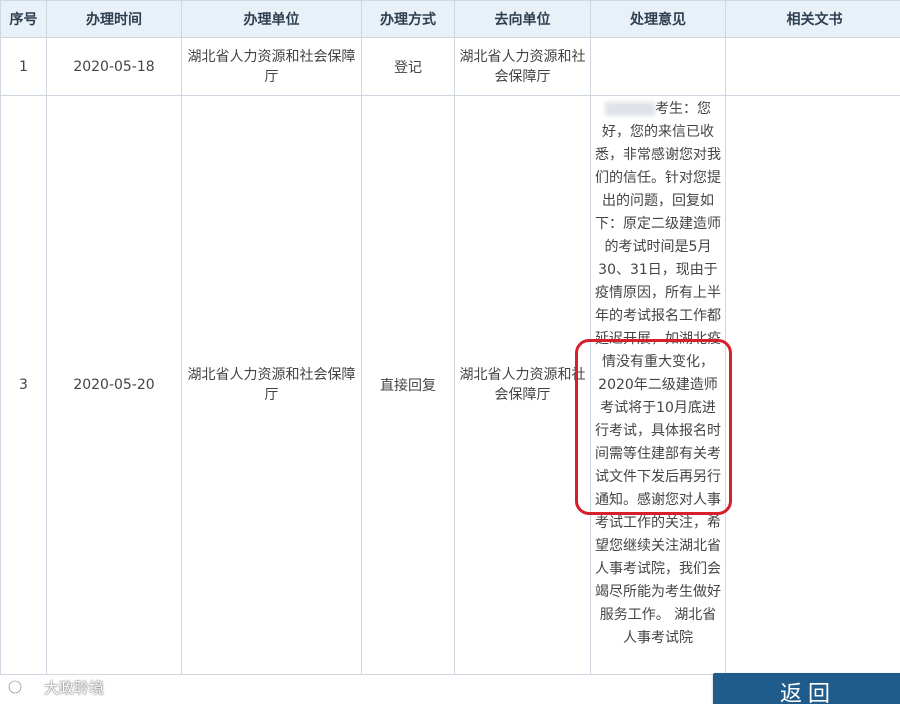 The width and height of the screenshot is (900, 704). I want to click on header-opinion: 处理意见, so click(658, 19).